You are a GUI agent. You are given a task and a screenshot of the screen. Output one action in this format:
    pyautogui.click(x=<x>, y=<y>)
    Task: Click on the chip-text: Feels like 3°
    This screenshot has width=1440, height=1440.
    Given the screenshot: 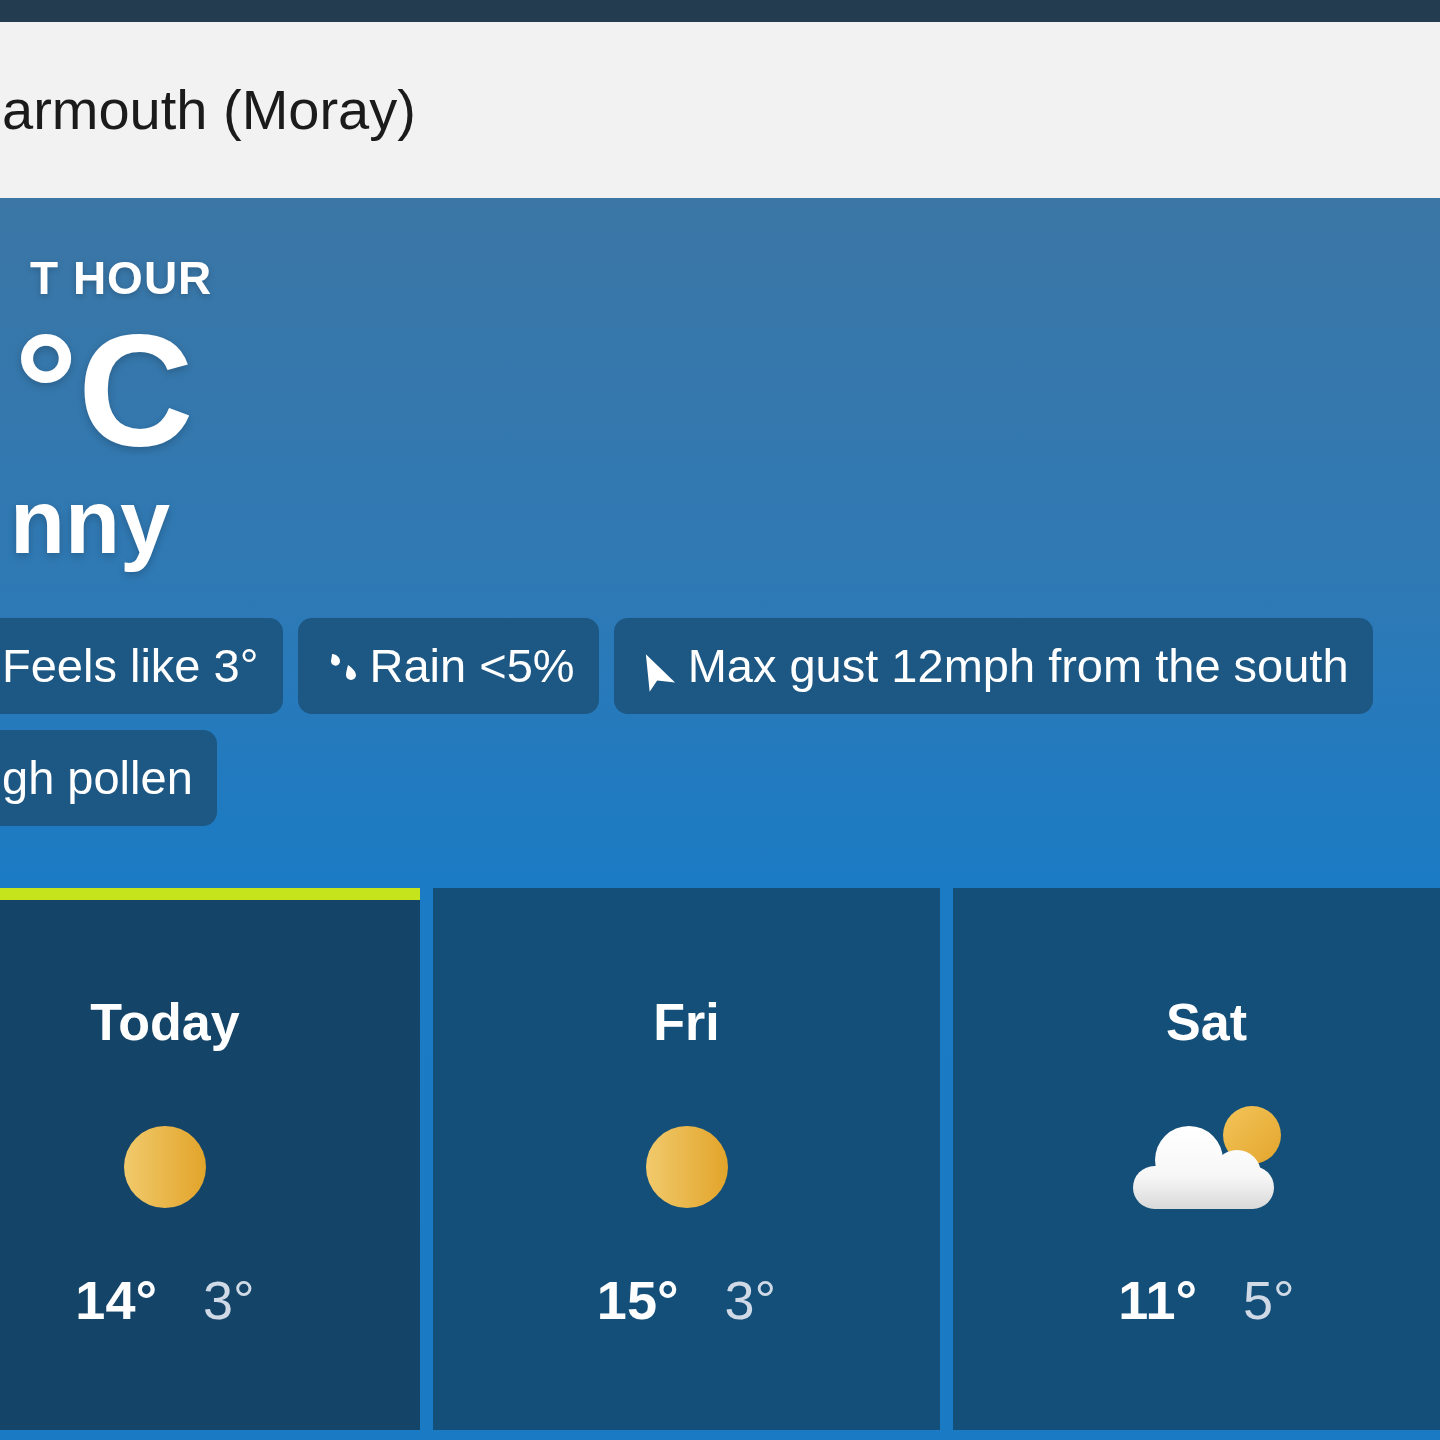 What is the action you would take?
    pyautogui.click(x=130, y=665)
    